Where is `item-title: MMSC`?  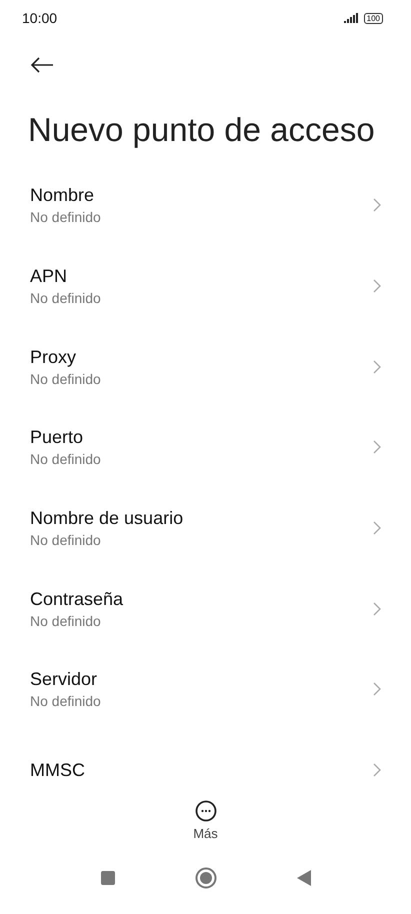 item-title: MMSC is located at coordinates (57, 770).